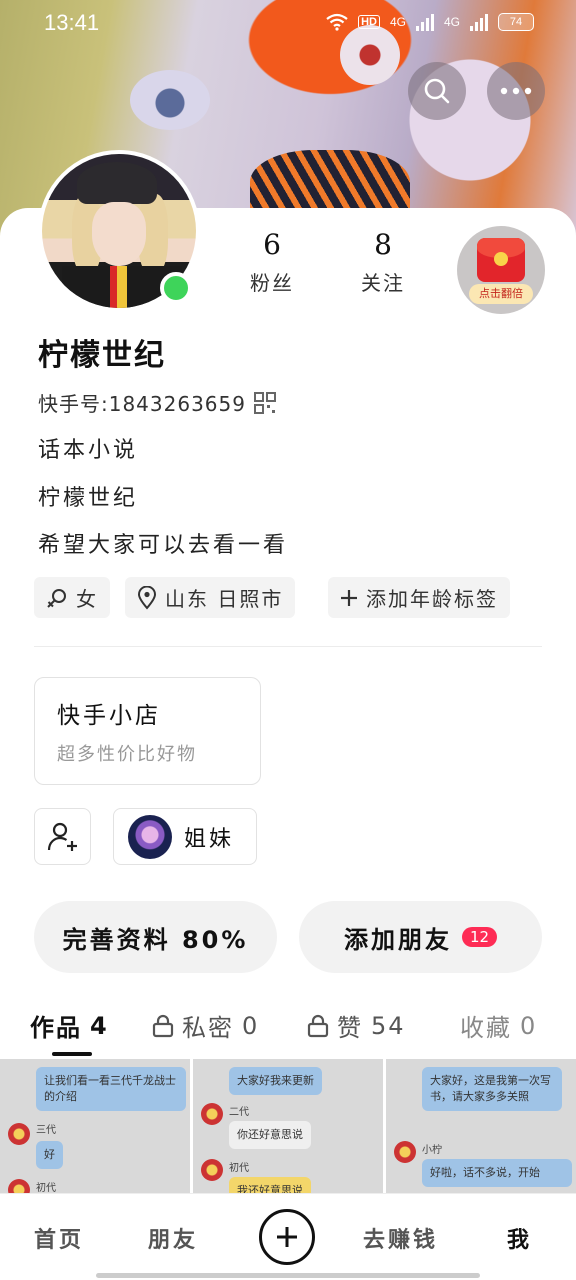  I want to click on add-age-tag: 添加年龄标签, so click(419, 597).